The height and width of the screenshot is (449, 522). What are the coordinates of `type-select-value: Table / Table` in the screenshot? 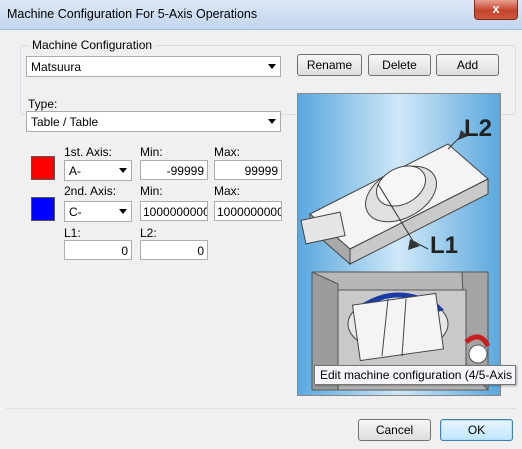 It's located at (65, 122).